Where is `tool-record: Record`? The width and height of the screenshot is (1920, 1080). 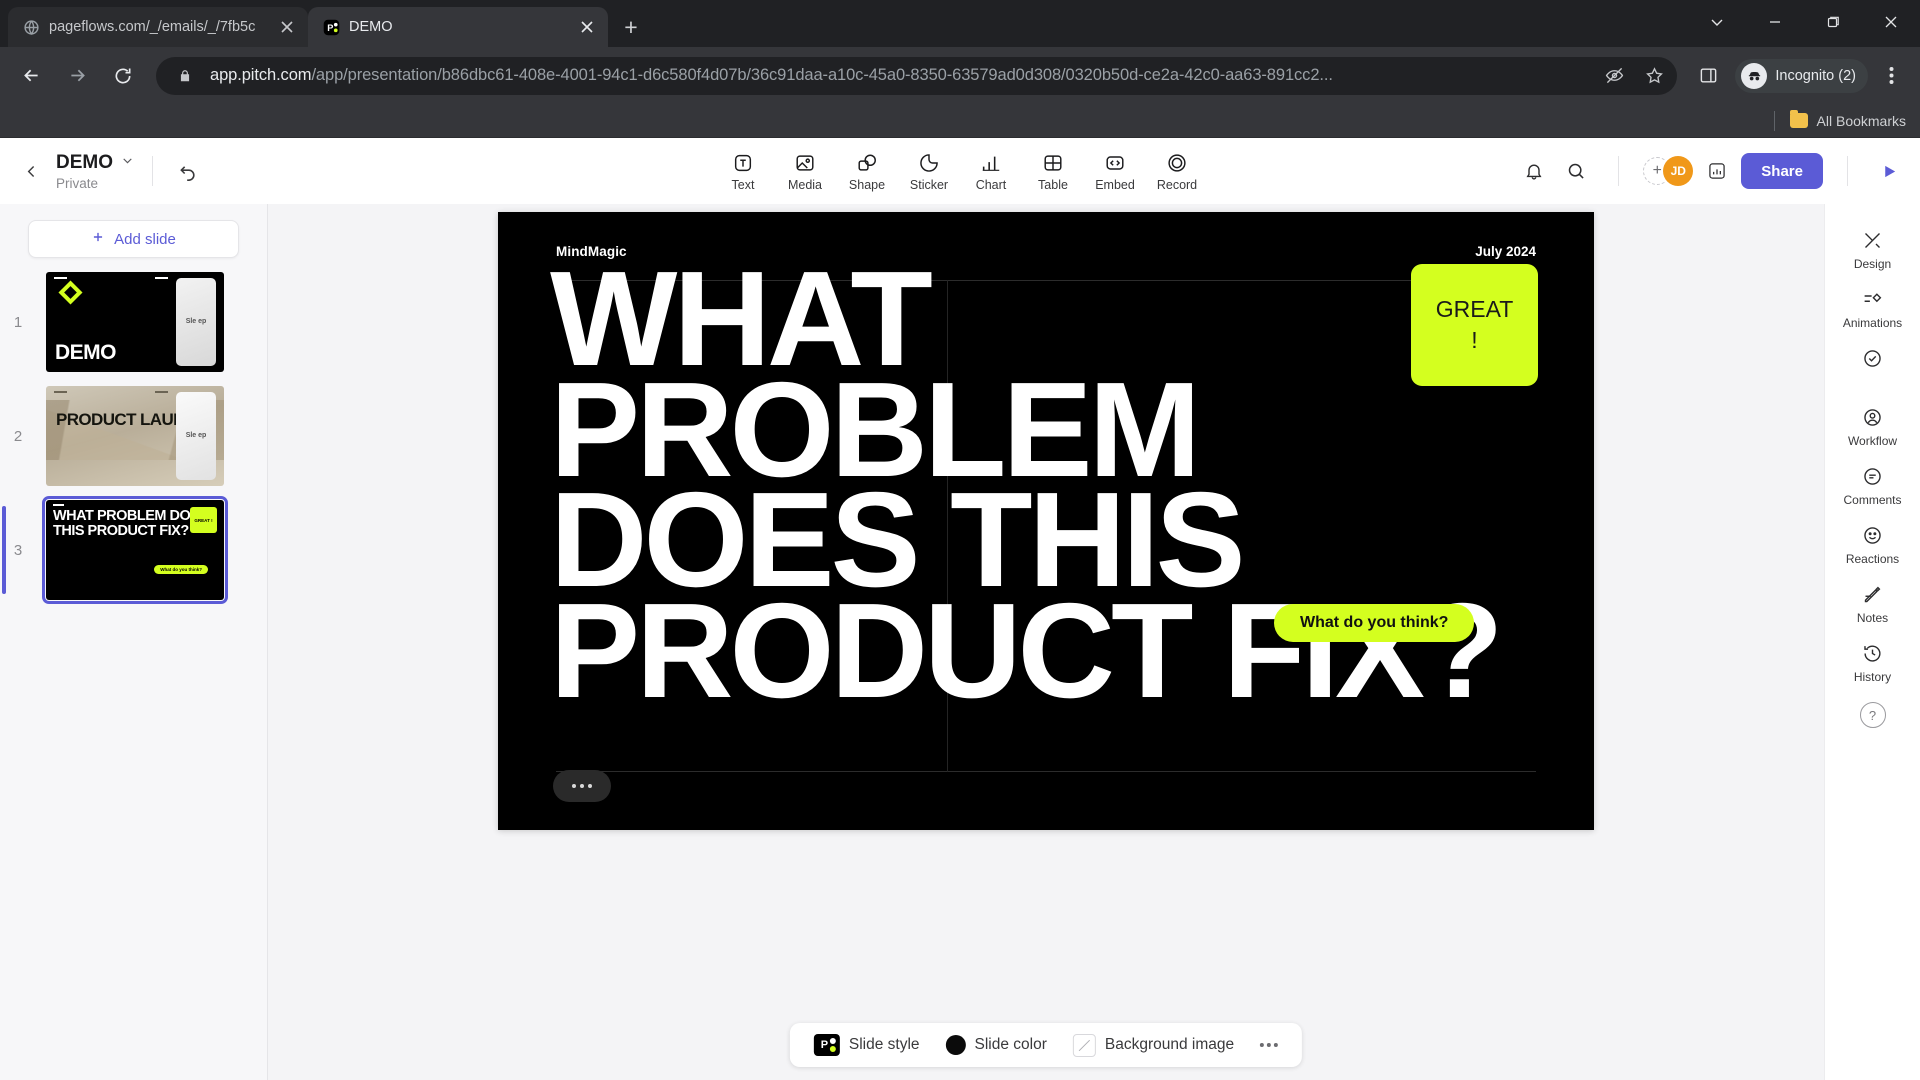 tool-record: Record is located at coordinates (1177, 171).